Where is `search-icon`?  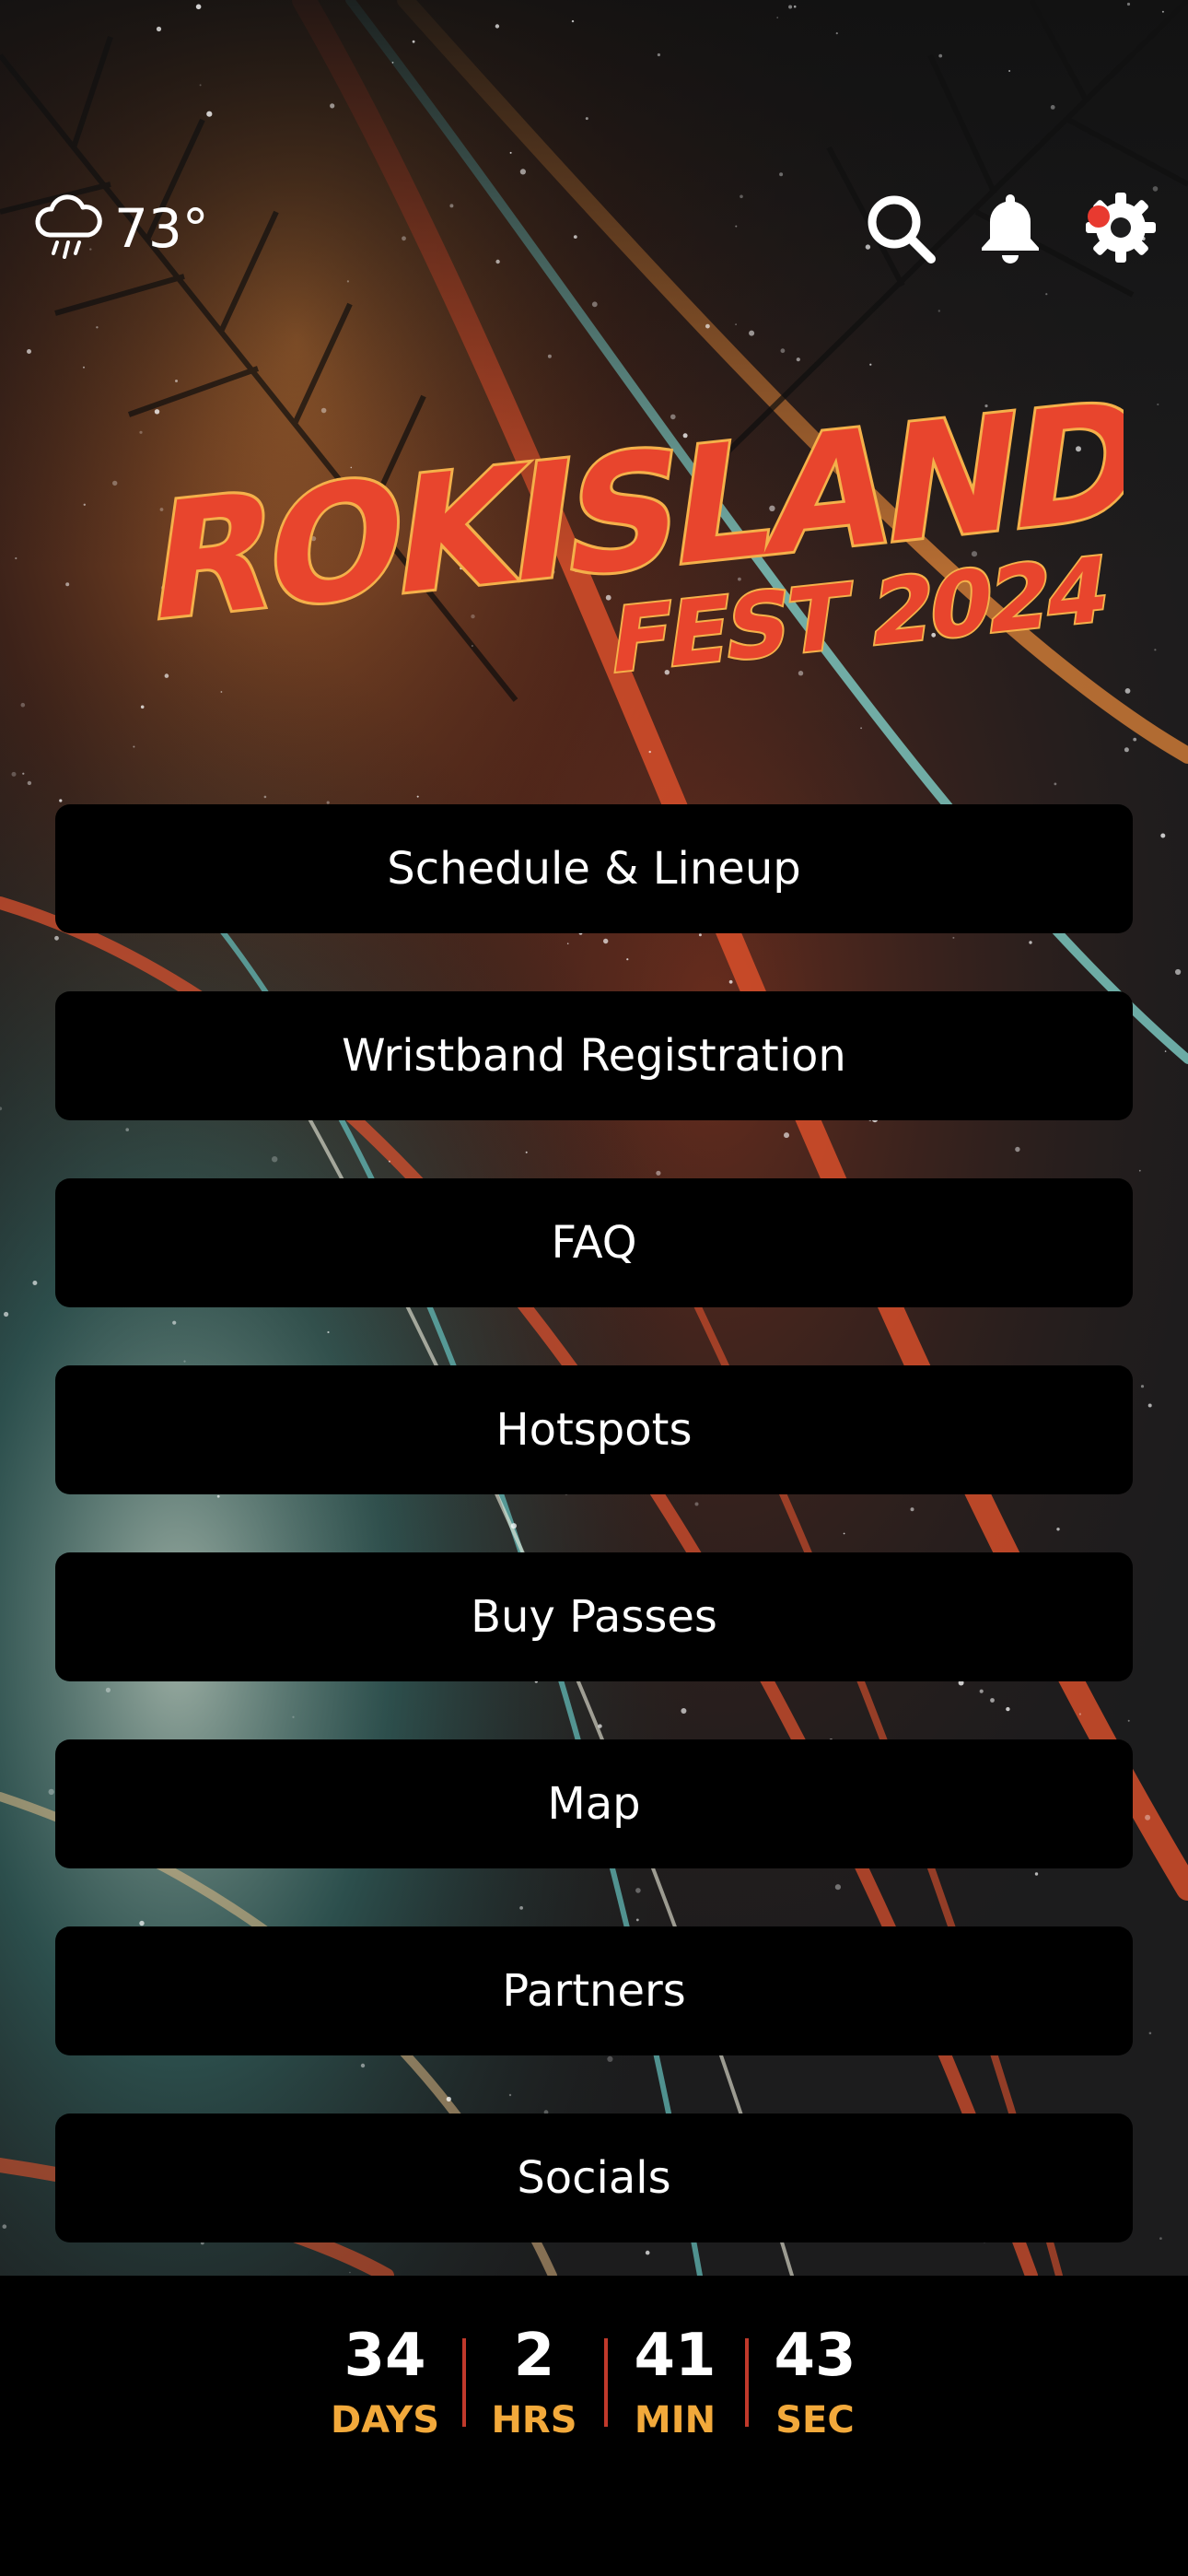
search-icon is located at coordinates (899, 227).